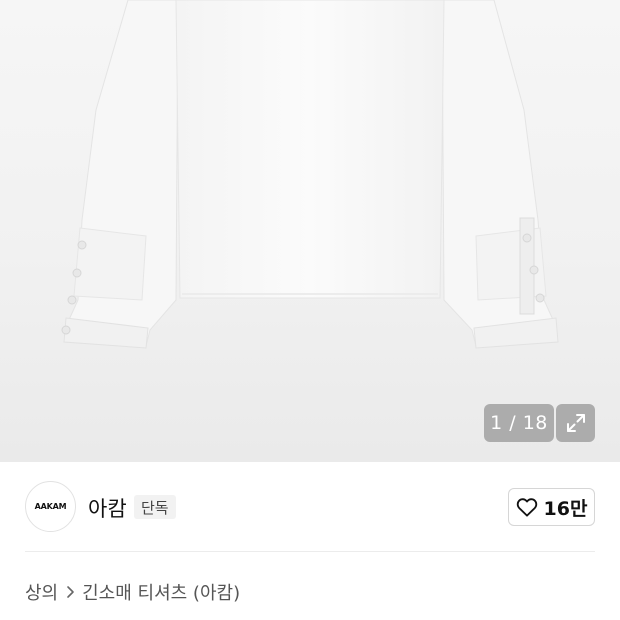 This screenshot has height=620, width=620. What do you see at coordinates (310, 551) in the screenshot?
I see `divider` at bounding box center [310, 551].